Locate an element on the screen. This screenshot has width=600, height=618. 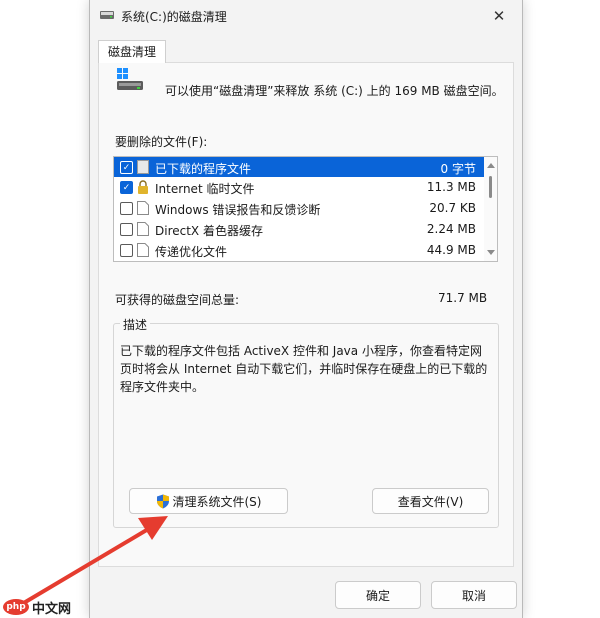
free-space-info: 可以使用“磁盘清理”来释放 系统 (C:) 上的 169 MB 磁盘空间。 is located at coordinates (334, 91).